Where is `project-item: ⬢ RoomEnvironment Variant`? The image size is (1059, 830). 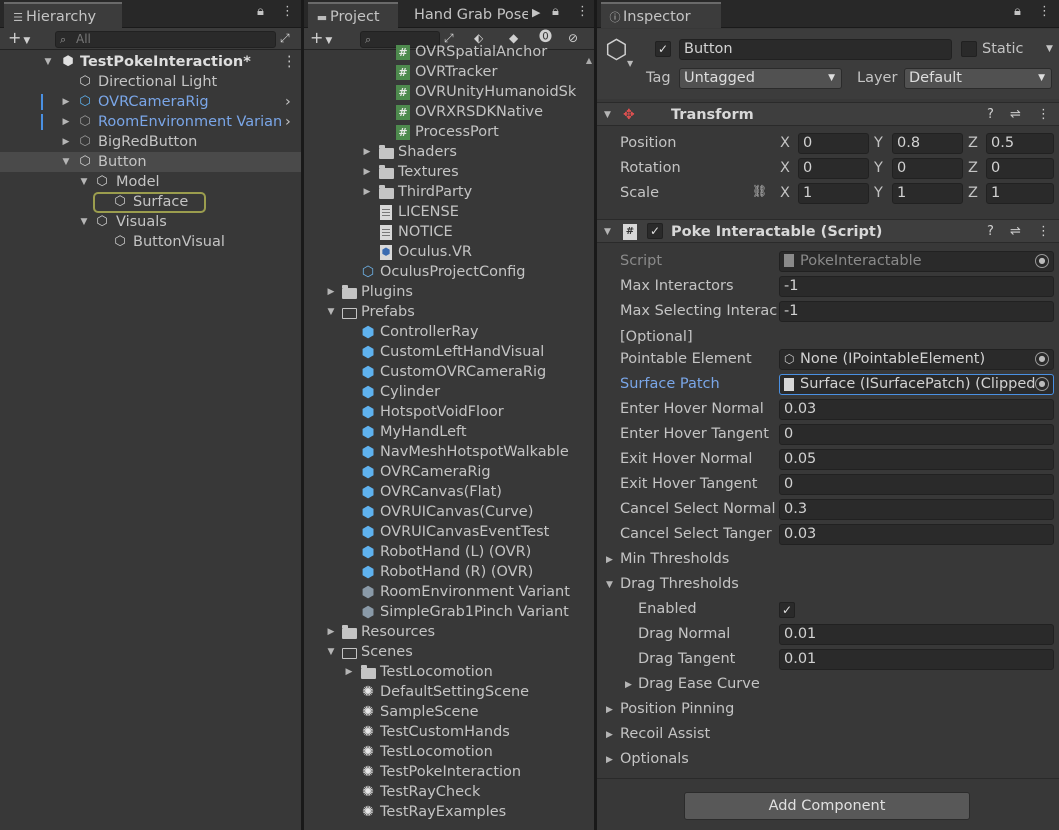 project-item: ⬢ RoomEnvironment Variant is located at coordinates (449, 592).